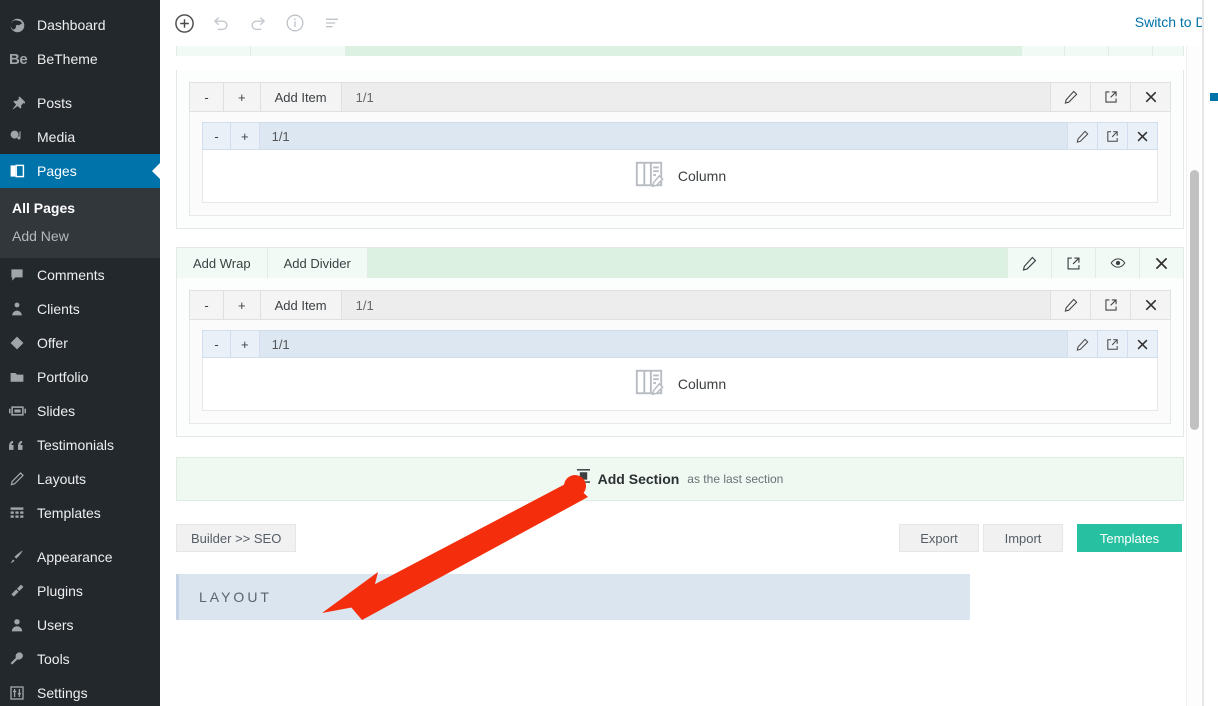 The height and width of the screenshot is (706, 1218). What do you see at coordinates (80, 625) in the screenshot?
I see `sidebar-item-users: Users` at bounding box center [80, 625].